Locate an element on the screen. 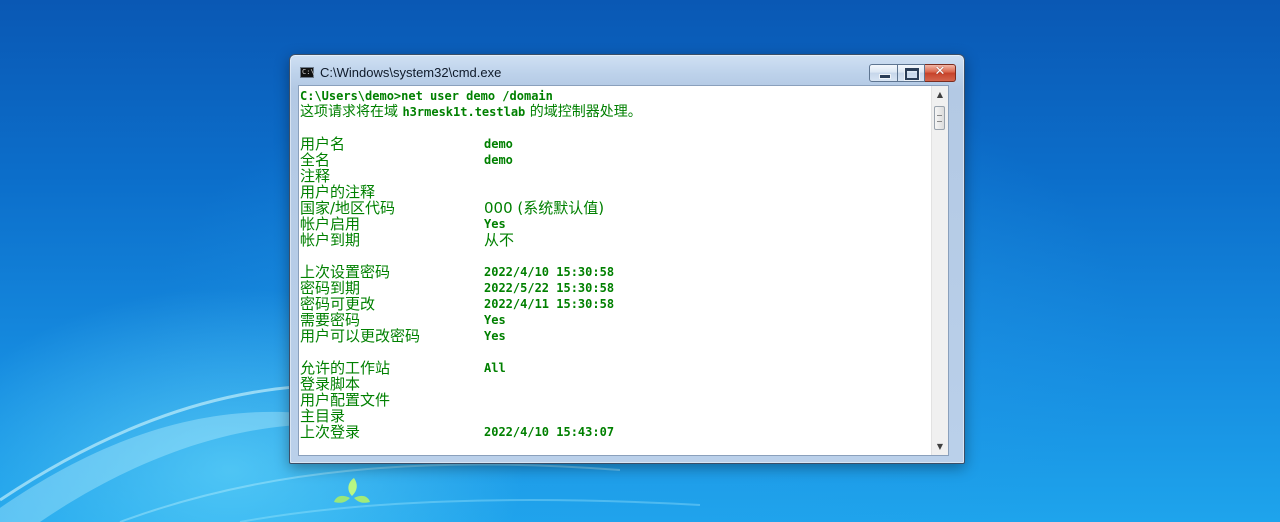 This screenshot has width=1280, height=522. info-label: 帐户到期 is located at coordinates (330, 240).